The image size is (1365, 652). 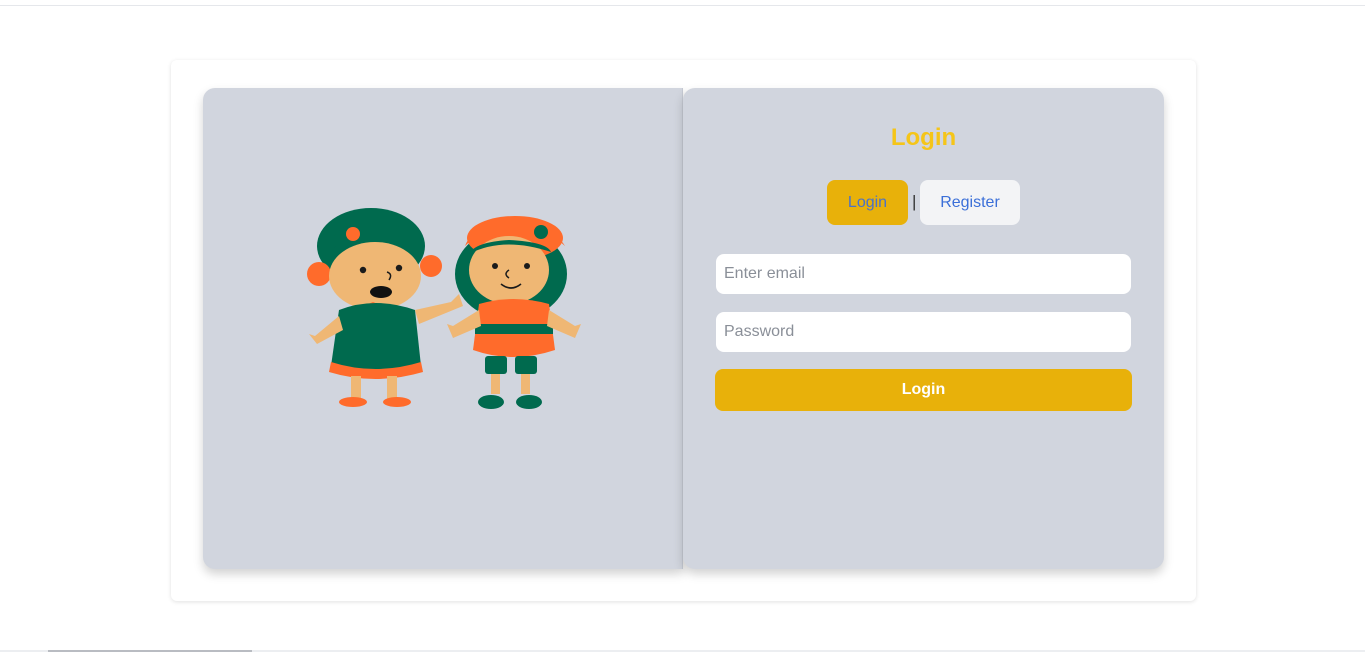 I want to click on right-kid-figure, so click(x=514, y=312).